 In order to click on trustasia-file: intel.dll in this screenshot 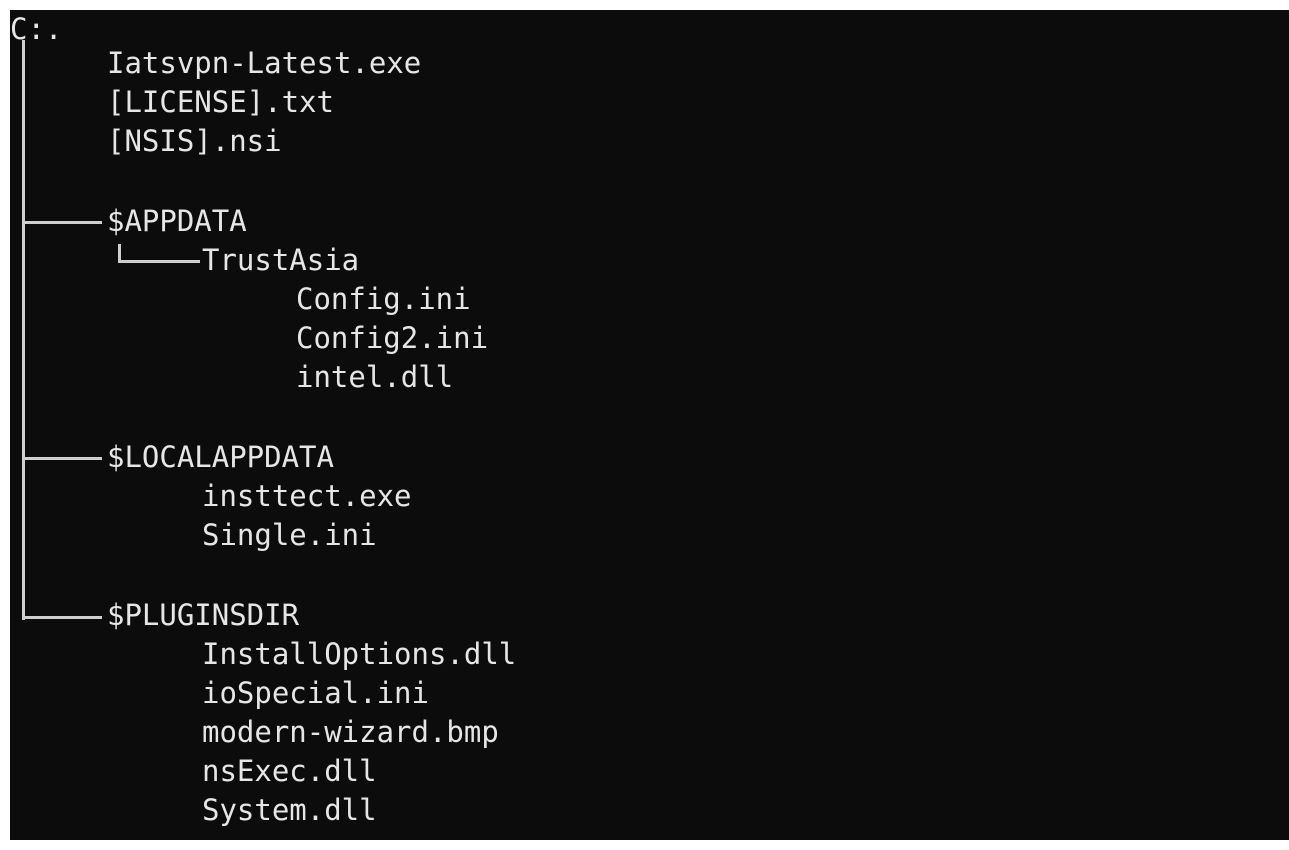, I will do `click(375, 377)`.